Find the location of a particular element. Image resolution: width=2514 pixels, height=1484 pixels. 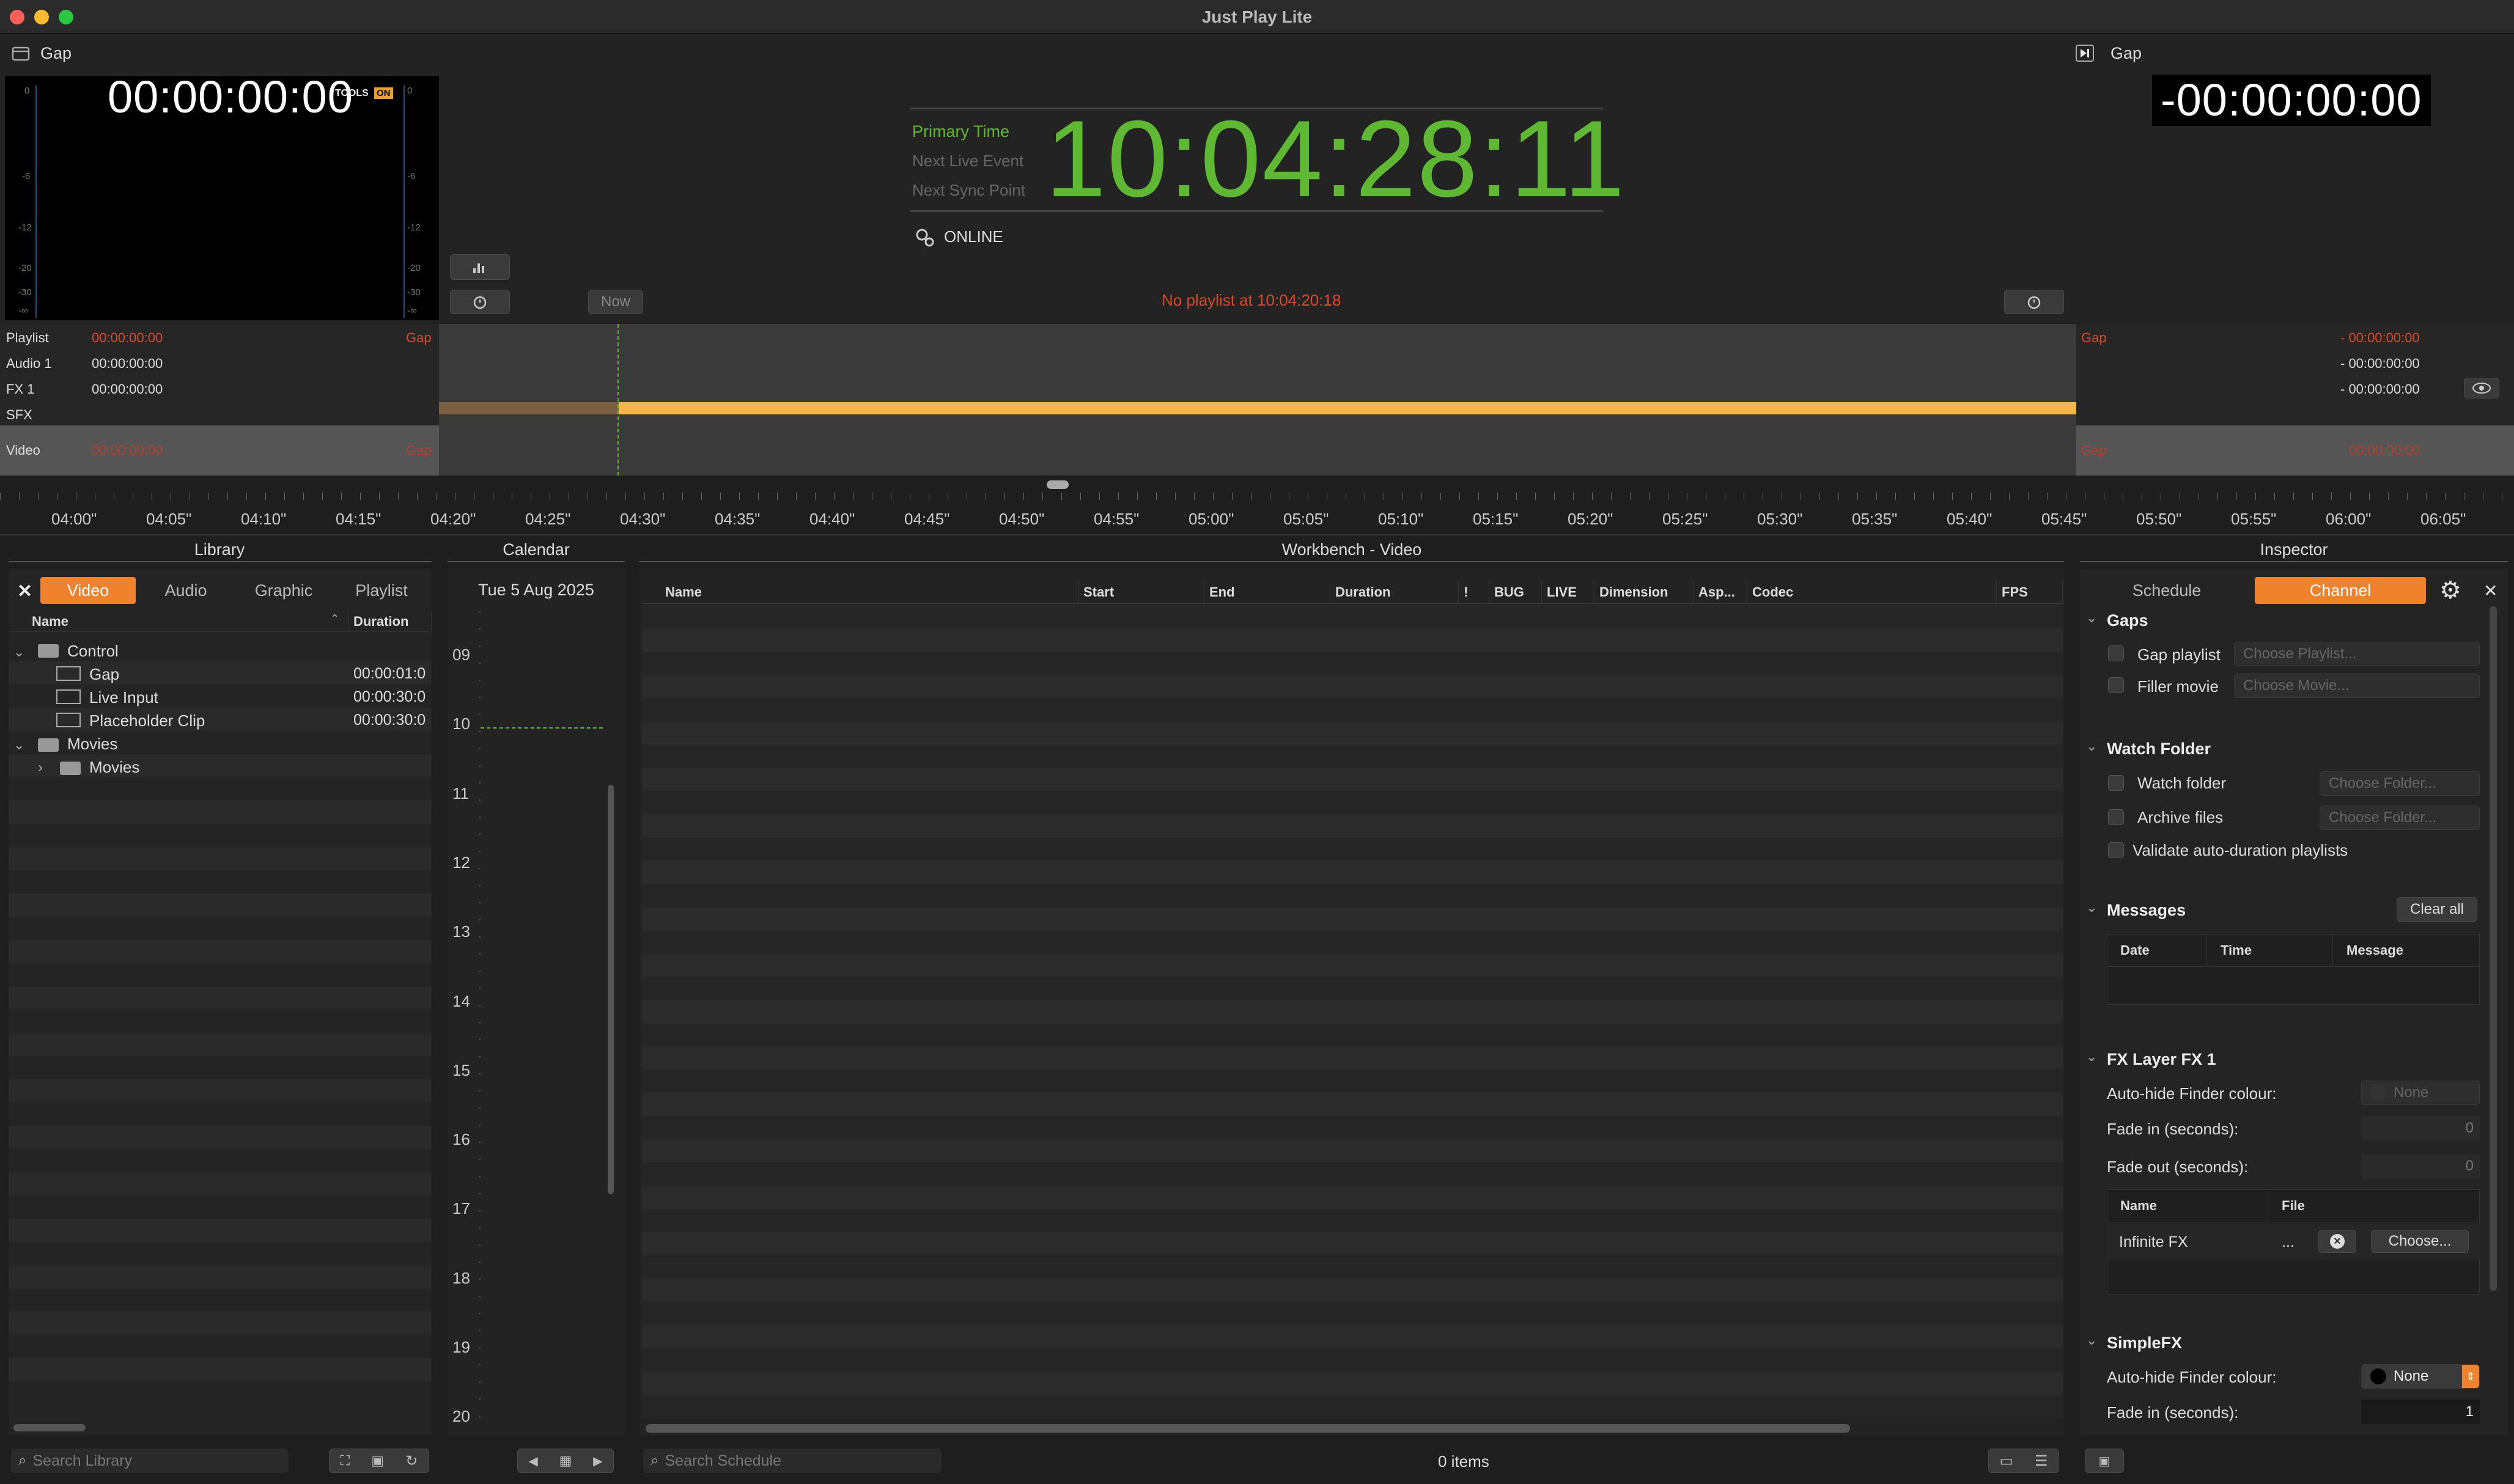

calendar-icon is located at coordinates (21, 53).